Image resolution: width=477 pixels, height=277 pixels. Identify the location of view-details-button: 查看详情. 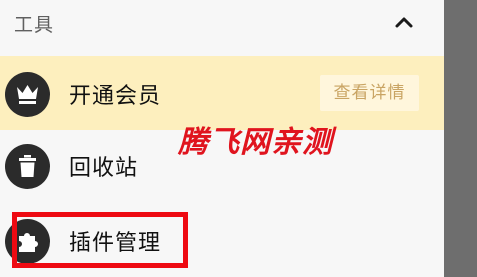
(369, 93).